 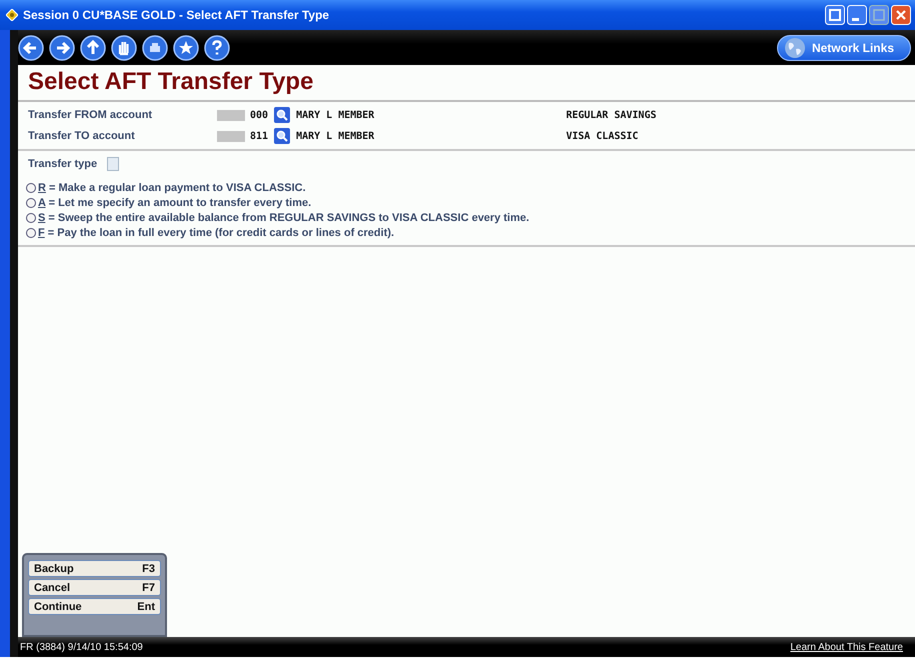 I want to click on field-label: Transfer type, so click(x=63, y=164).